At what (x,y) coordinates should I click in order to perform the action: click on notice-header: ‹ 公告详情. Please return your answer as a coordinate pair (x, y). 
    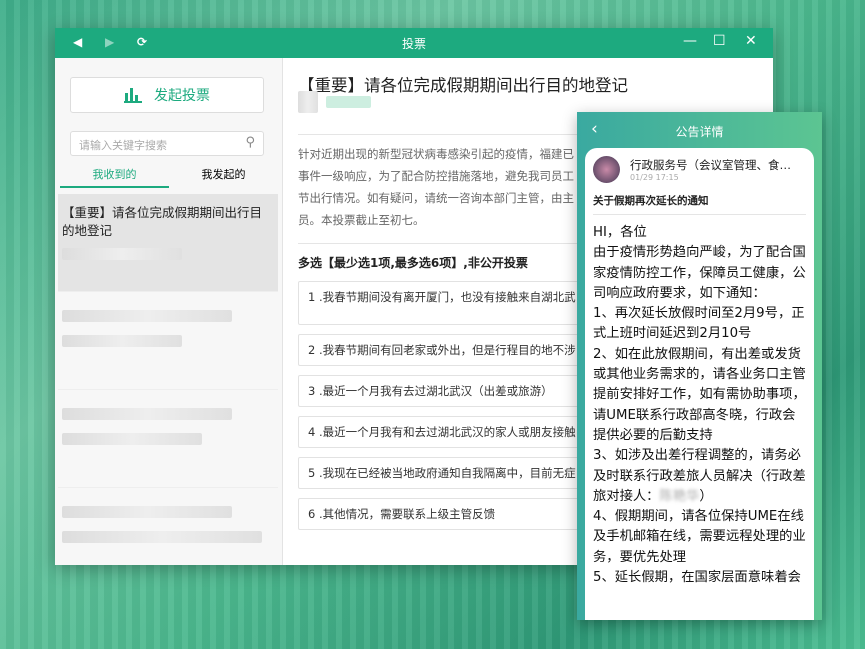
    Looking at the image, I should click on (699, 131).